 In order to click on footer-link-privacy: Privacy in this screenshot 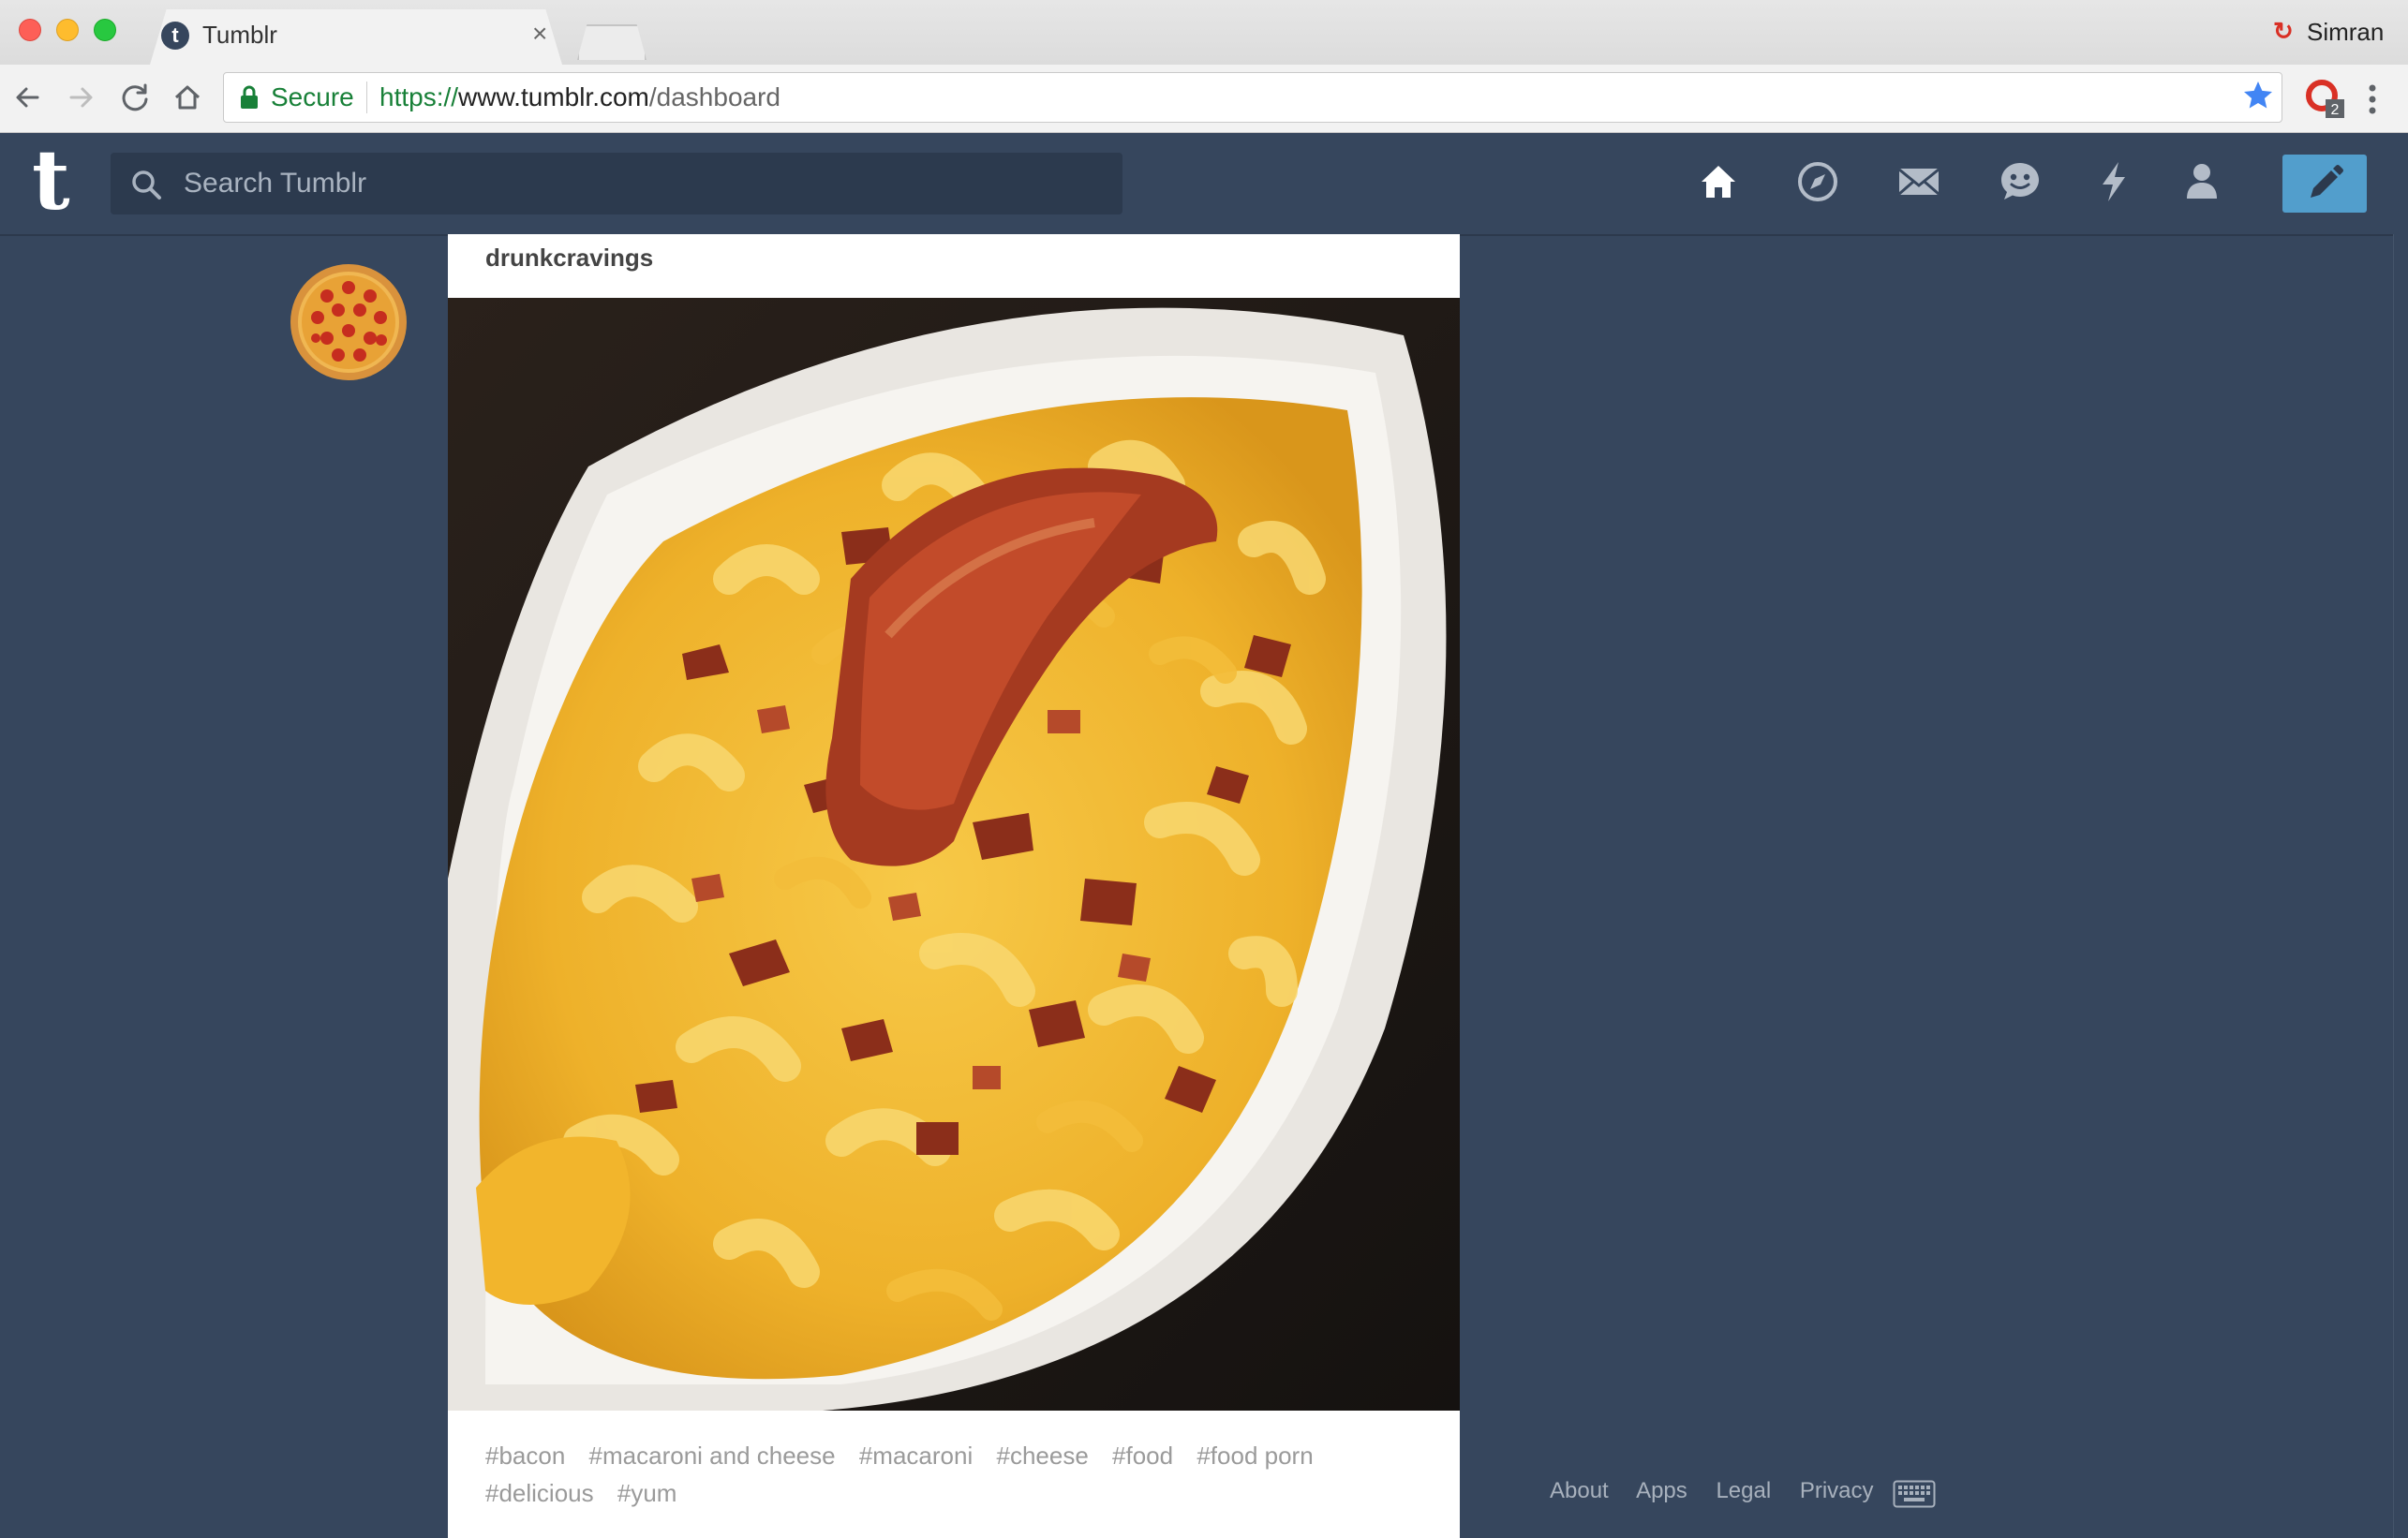, I will do `click(1837, 1490)`.